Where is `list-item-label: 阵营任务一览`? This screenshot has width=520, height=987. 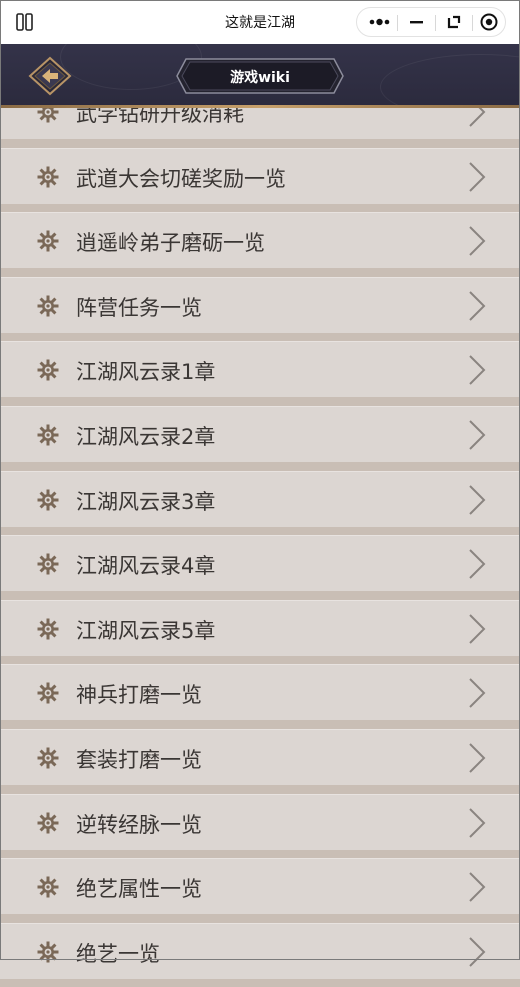
list-item-label: 阵营任务一览 is located at coordinates (139, 307).